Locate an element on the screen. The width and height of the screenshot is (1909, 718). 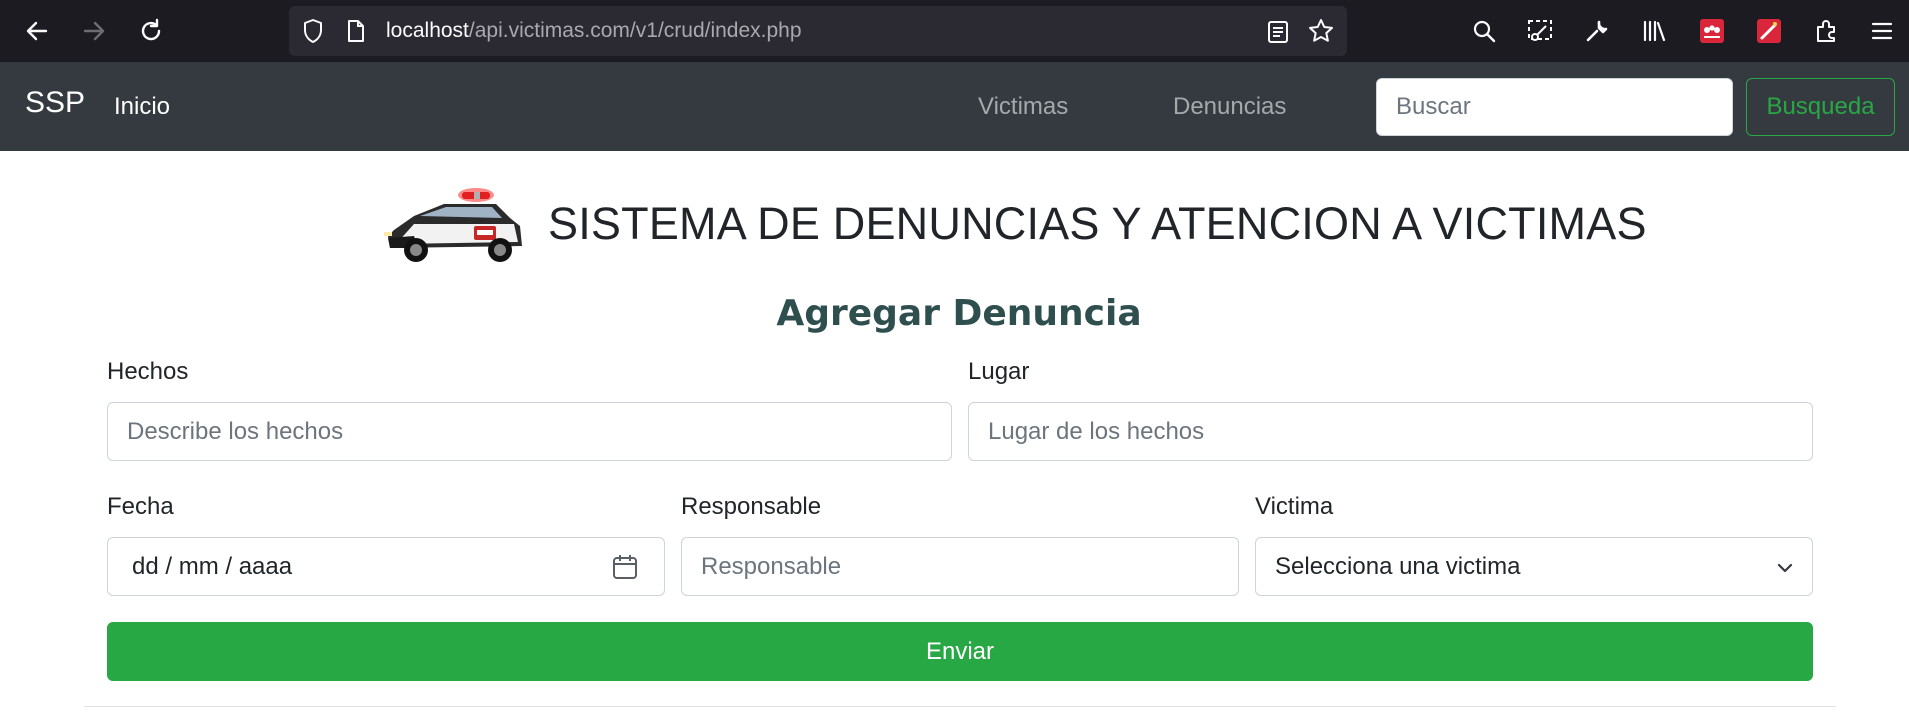
form-title: Agregar Denuncia is located at coordinates (959, 313).